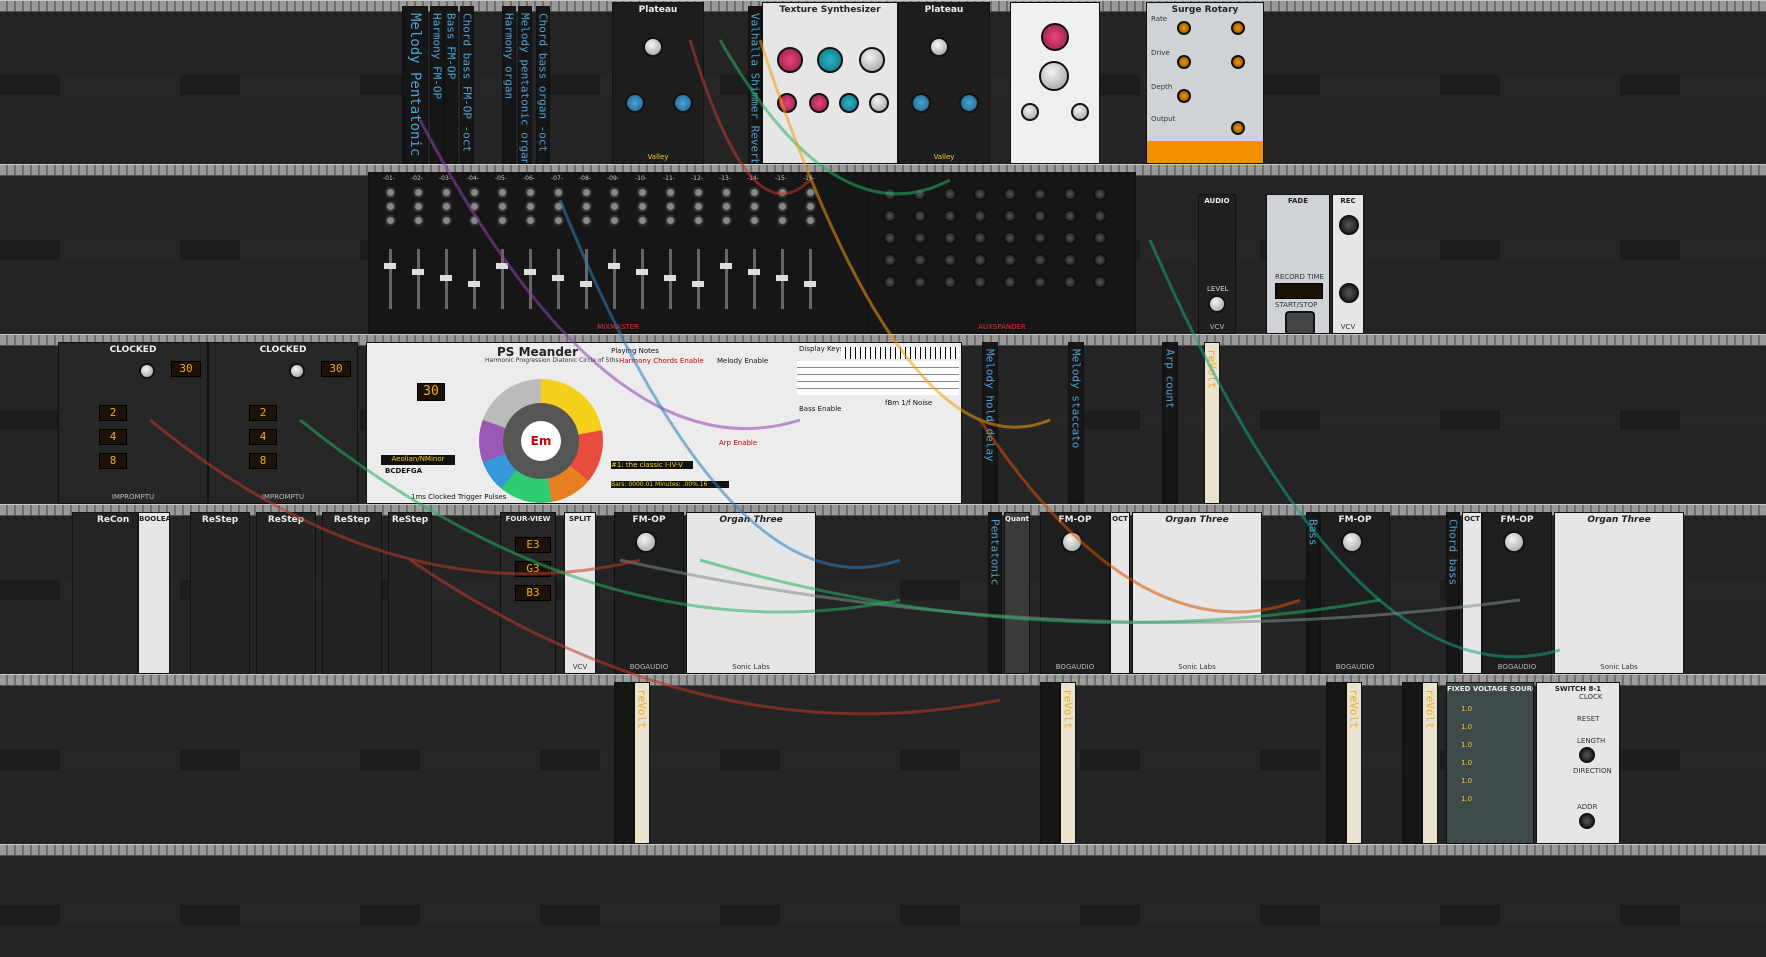 Image resolution: width=1766 pixels, height=957 pixels. Describe the element at coordinates (1184, 28) in the screenshot. I see `rate-knob` at that location.